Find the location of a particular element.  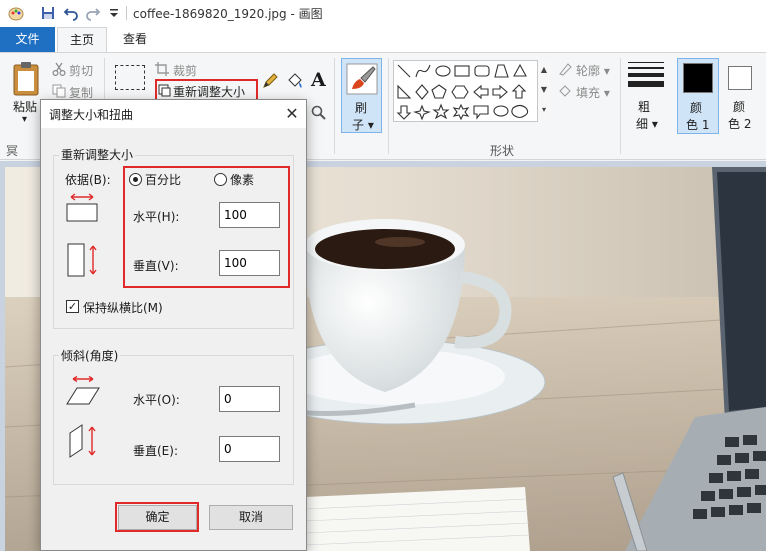

clipboard-group-label: 冥 is located at coordinates (12, 151).